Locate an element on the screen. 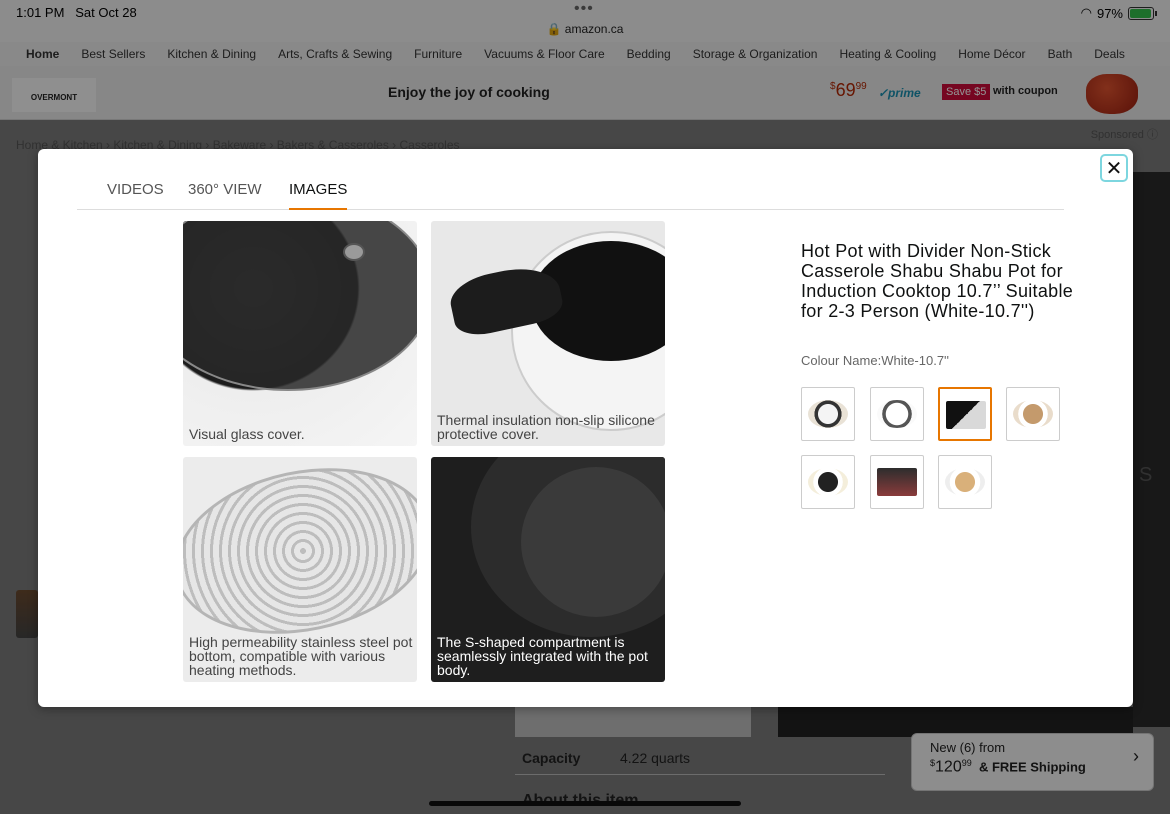 This screenshot has width=1170, height=814. media-tabs: VIDEOS 360° VIEW IMAGES is located at coordinates (570, 194).